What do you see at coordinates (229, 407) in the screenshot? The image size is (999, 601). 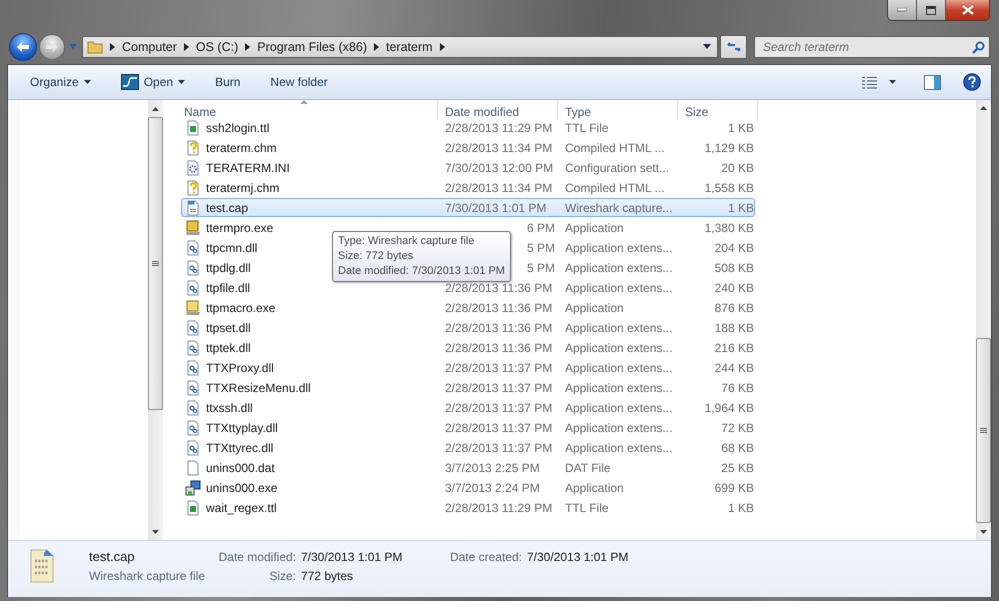 I see `file-name: ttxssh.dll` at bounding box center [229, 407].